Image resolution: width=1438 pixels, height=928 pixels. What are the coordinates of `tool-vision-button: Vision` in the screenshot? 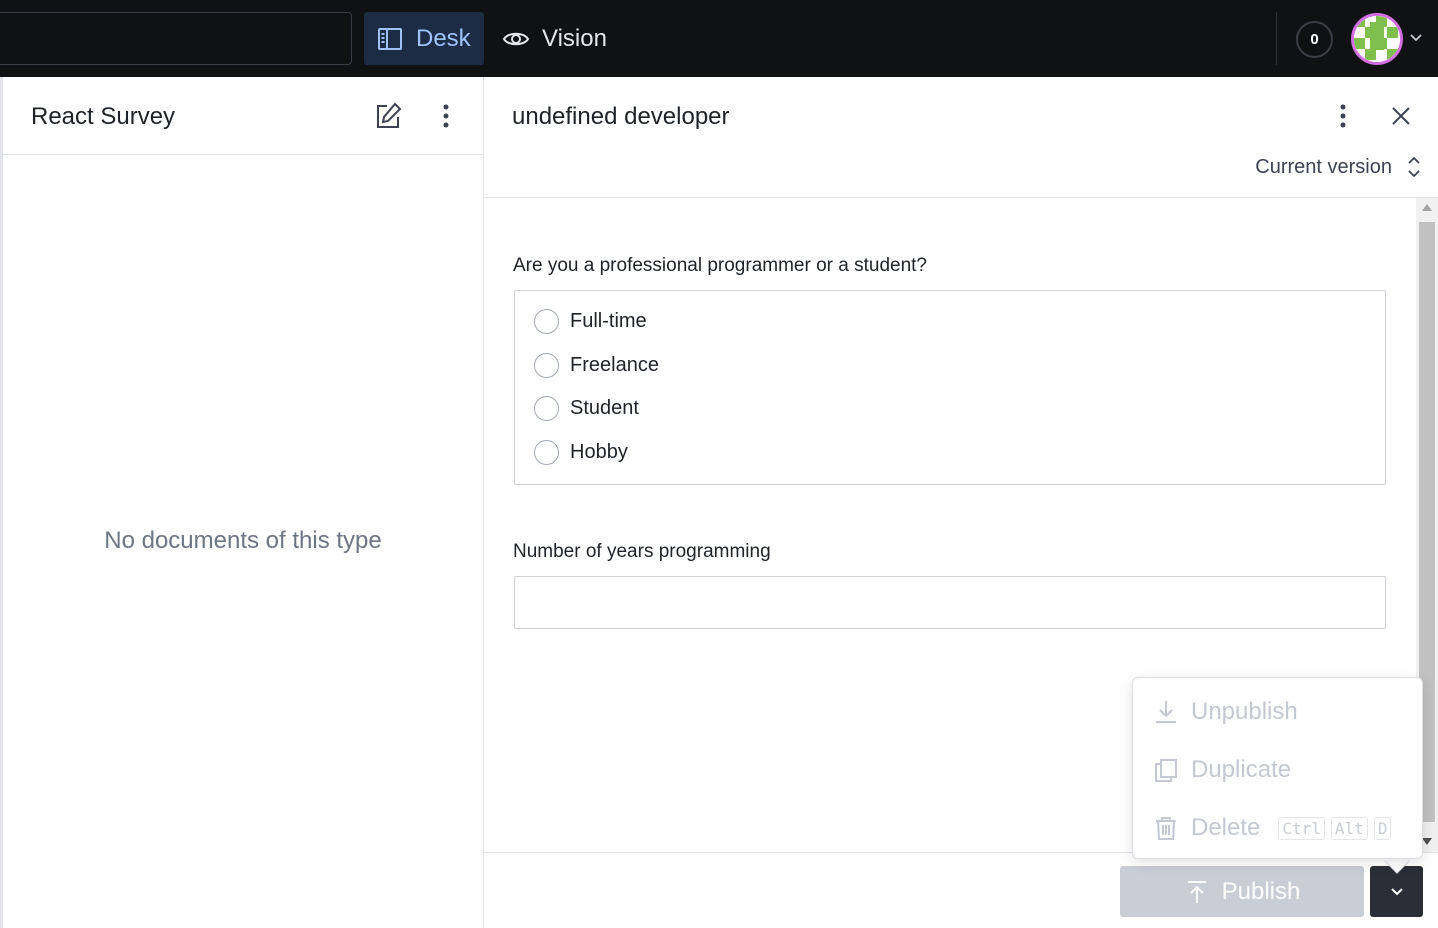 It's located at (560, 38).